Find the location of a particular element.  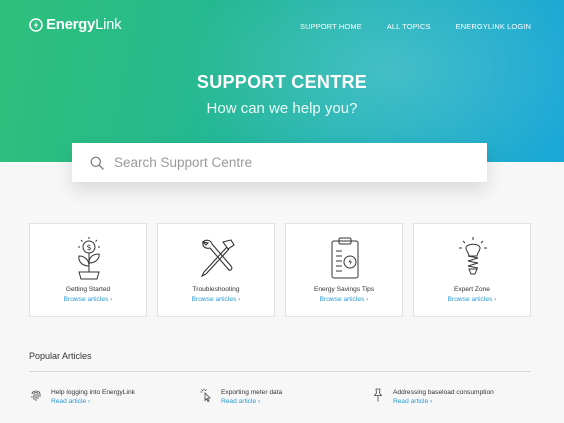

card-expert-zone: Expert Zone Browse articles › is located at coordinates (472, 270).